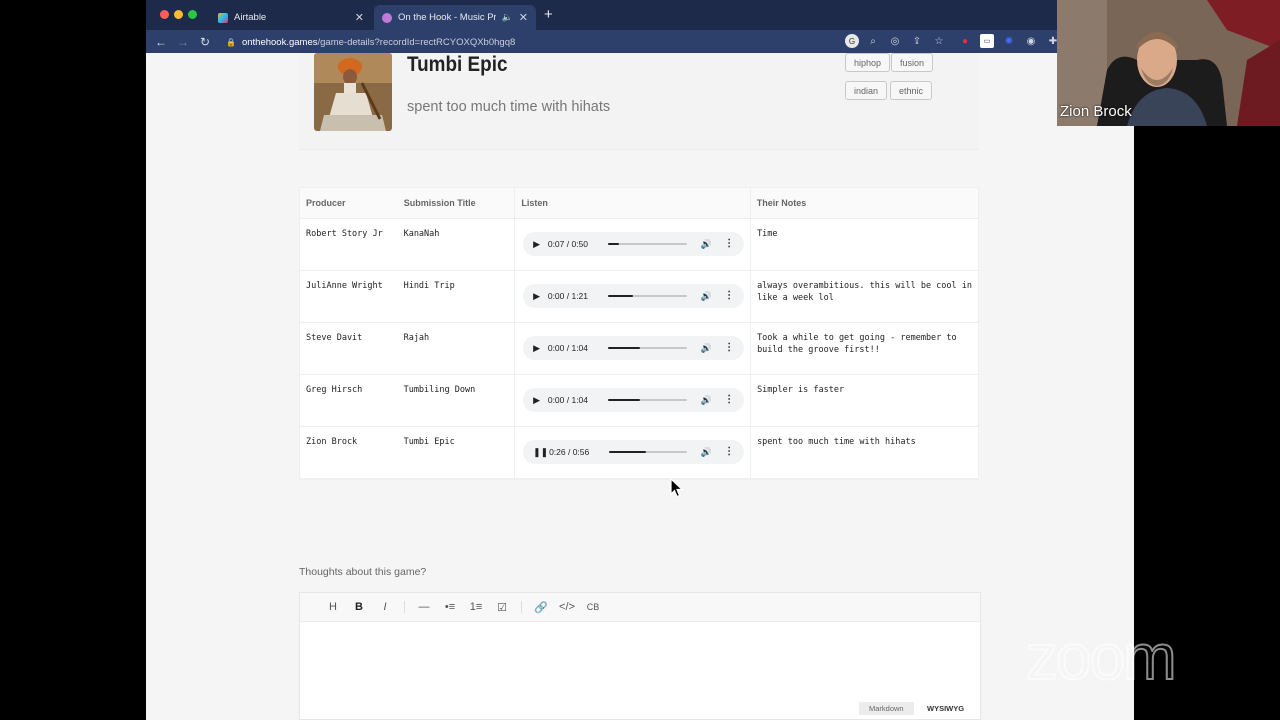 The image size is (1280, 720). What do you see at coordinates (801, 390) in the screenshot?
I see `notes-cell: Simpler is faster` at bounding box center [801, 390].